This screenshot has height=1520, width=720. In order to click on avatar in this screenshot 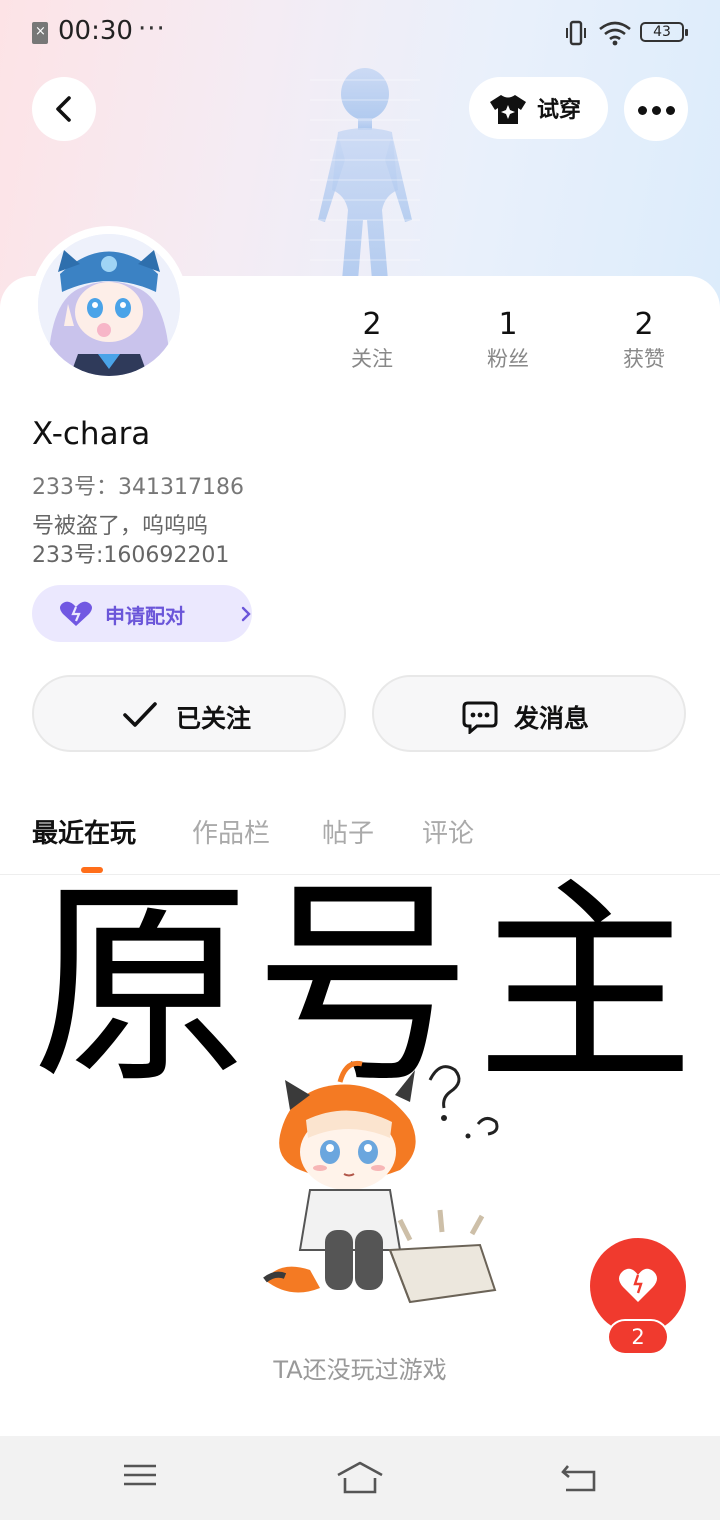, I will do `click(109, 305)`.